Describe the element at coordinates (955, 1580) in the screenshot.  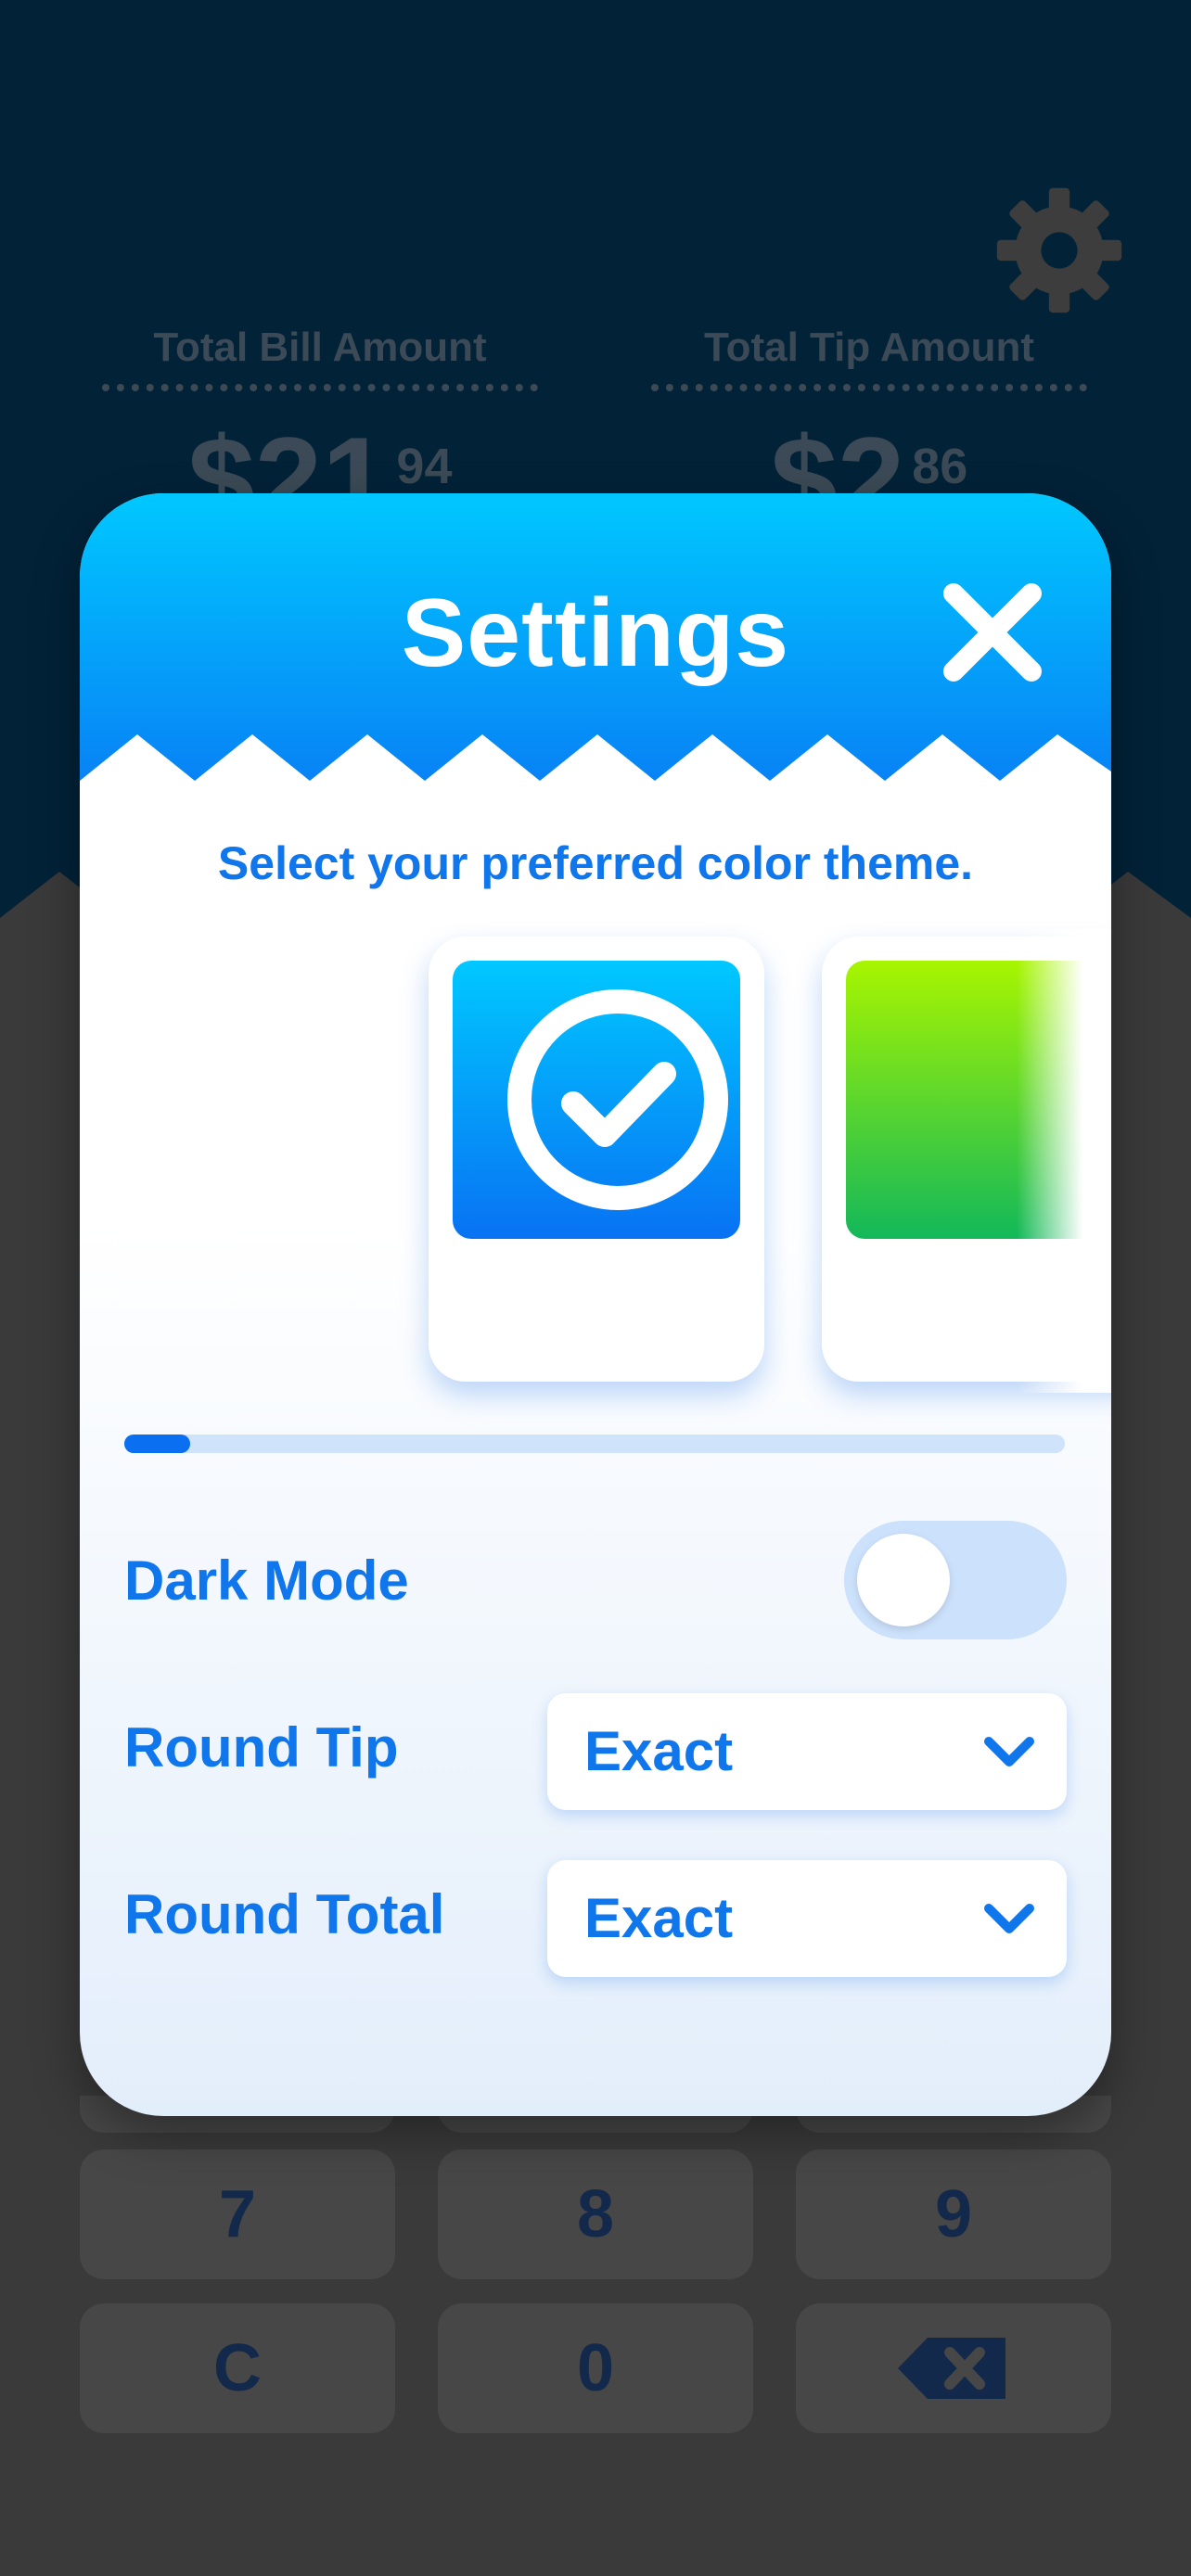
I see `dark-mode-toggle` at that location.